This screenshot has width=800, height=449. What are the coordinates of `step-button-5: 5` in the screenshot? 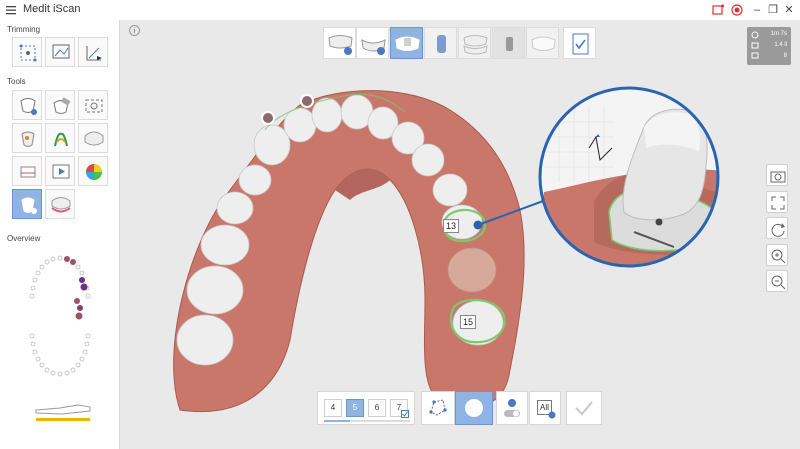 It's located at (355, 408).